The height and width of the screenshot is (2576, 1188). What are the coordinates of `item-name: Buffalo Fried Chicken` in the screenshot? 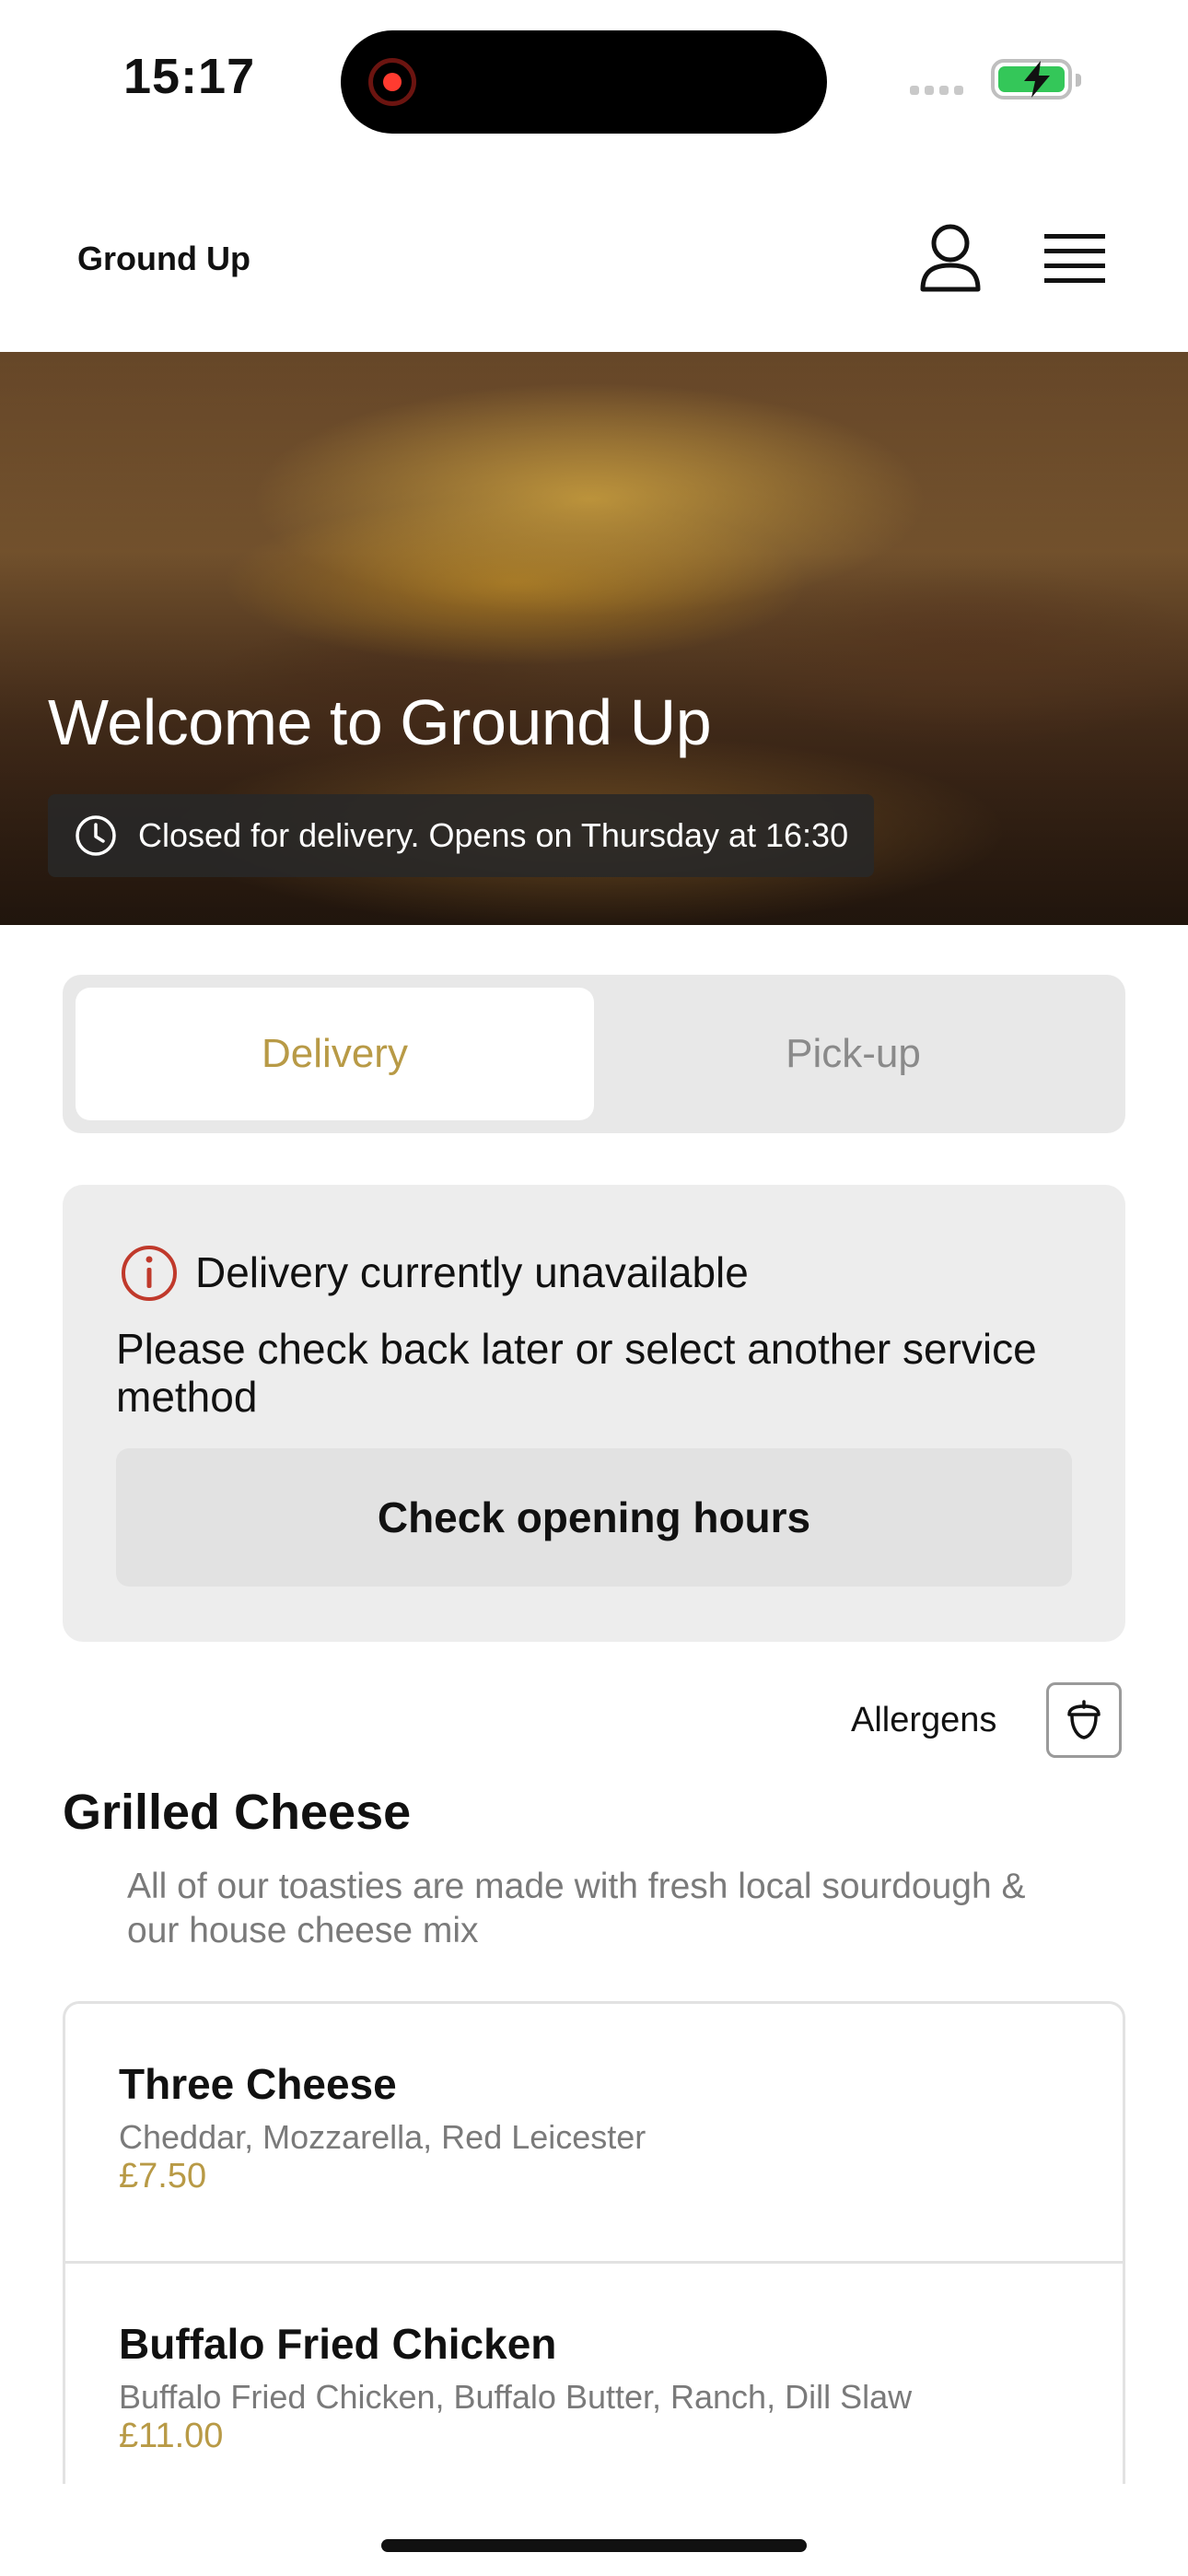 It's located at (338, 2344).